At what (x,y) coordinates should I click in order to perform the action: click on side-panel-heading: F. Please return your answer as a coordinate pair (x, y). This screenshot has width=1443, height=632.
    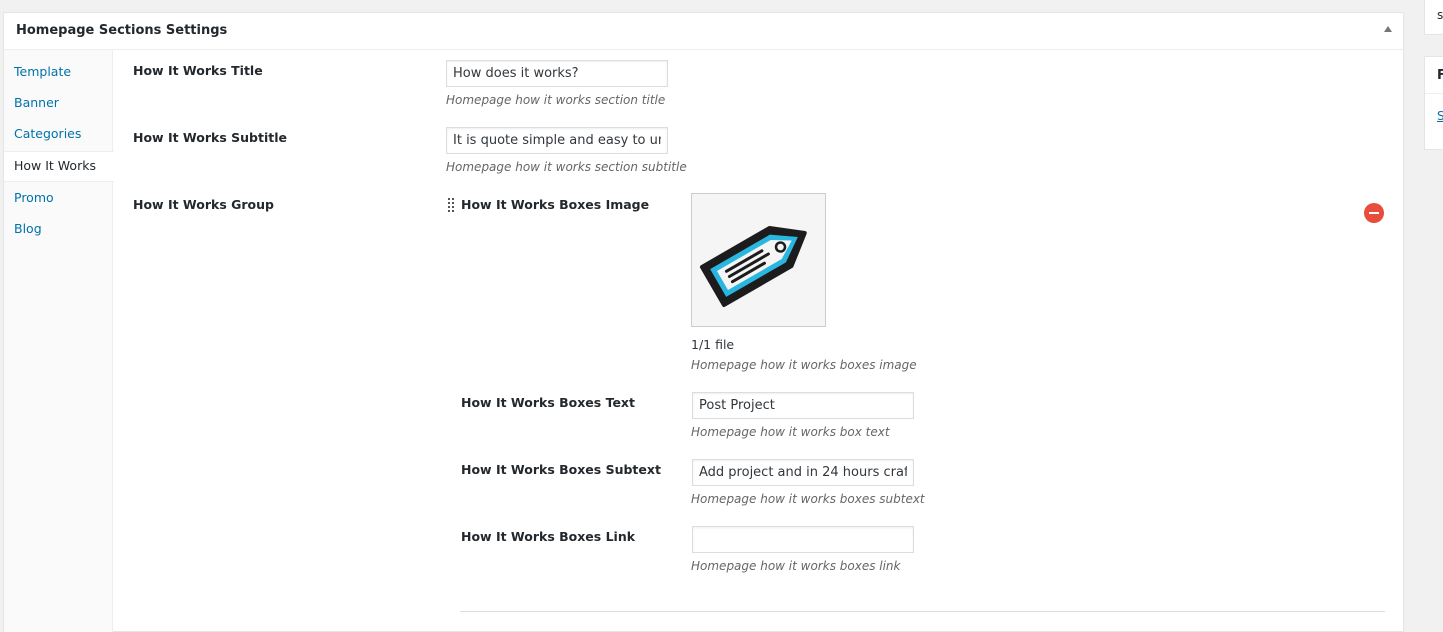
    Looking at the image, I should click on (1440, 75).